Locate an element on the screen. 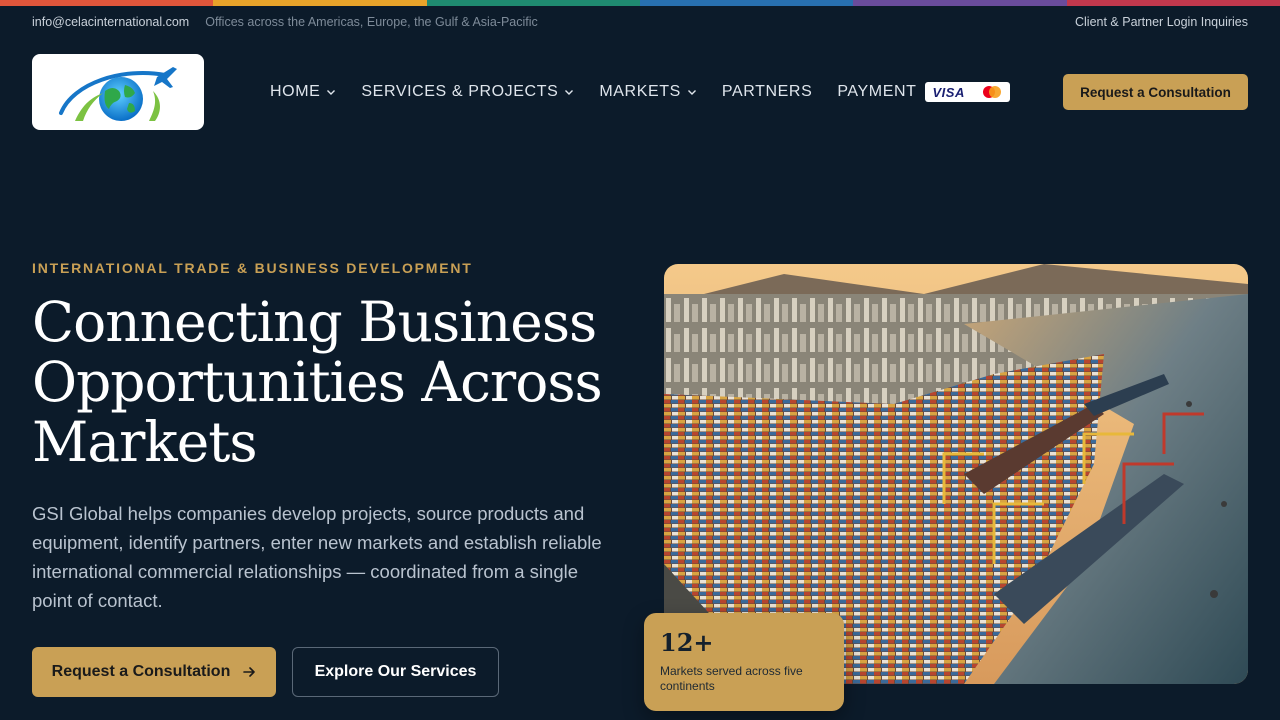 The width and height of the screenshot is (1280, 720). top-color-strip is located at coordinates (640, 3).